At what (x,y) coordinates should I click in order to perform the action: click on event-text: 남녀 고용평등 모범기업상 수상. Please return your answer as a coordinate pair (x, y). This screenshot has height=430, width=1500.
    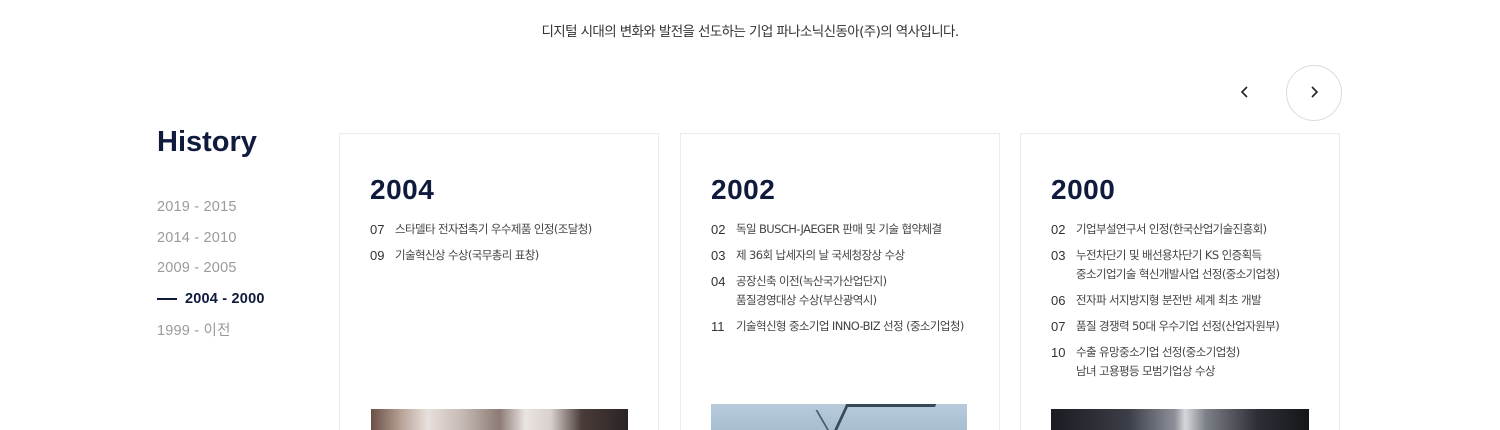
    Looking at the image, I should click on (1146, 371).